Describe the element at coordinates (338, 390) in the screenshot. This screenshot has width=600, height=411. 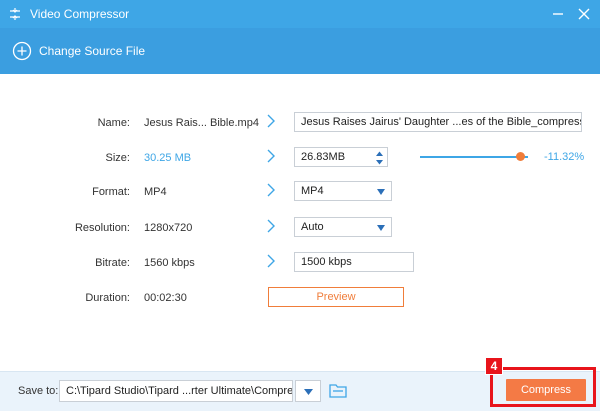
I see `folder-icon` at that location.